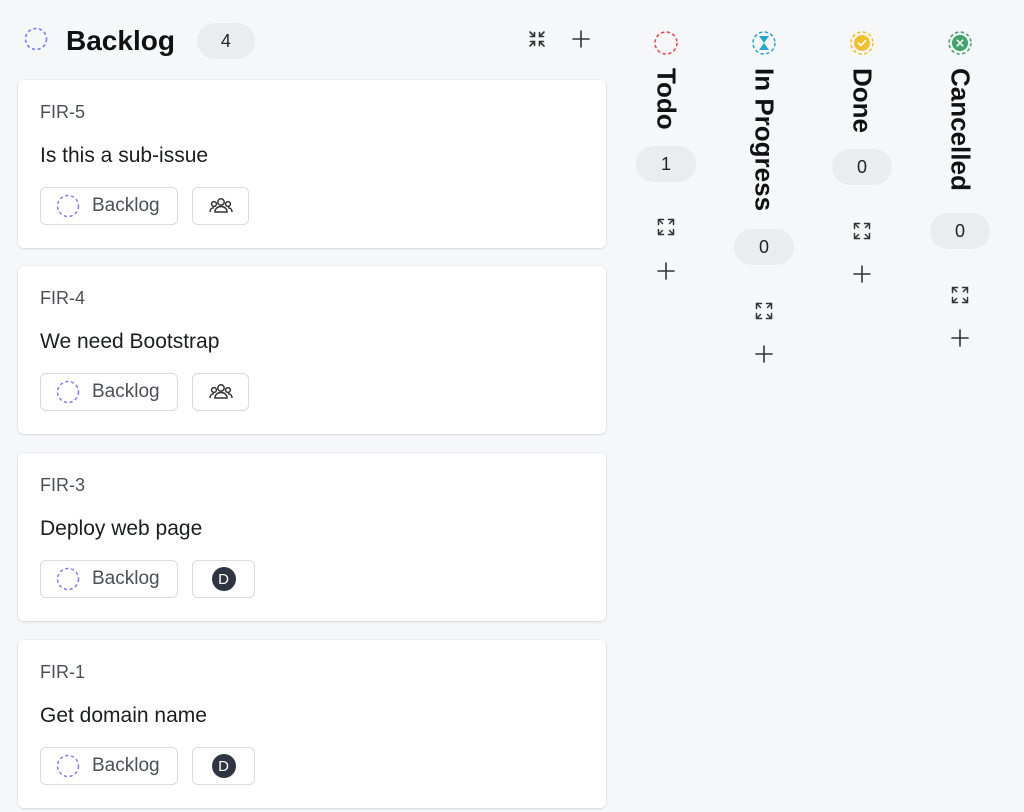  I want to click on issue-card: FIR-3 Deploy web page Backlog D, so click(312, 537).